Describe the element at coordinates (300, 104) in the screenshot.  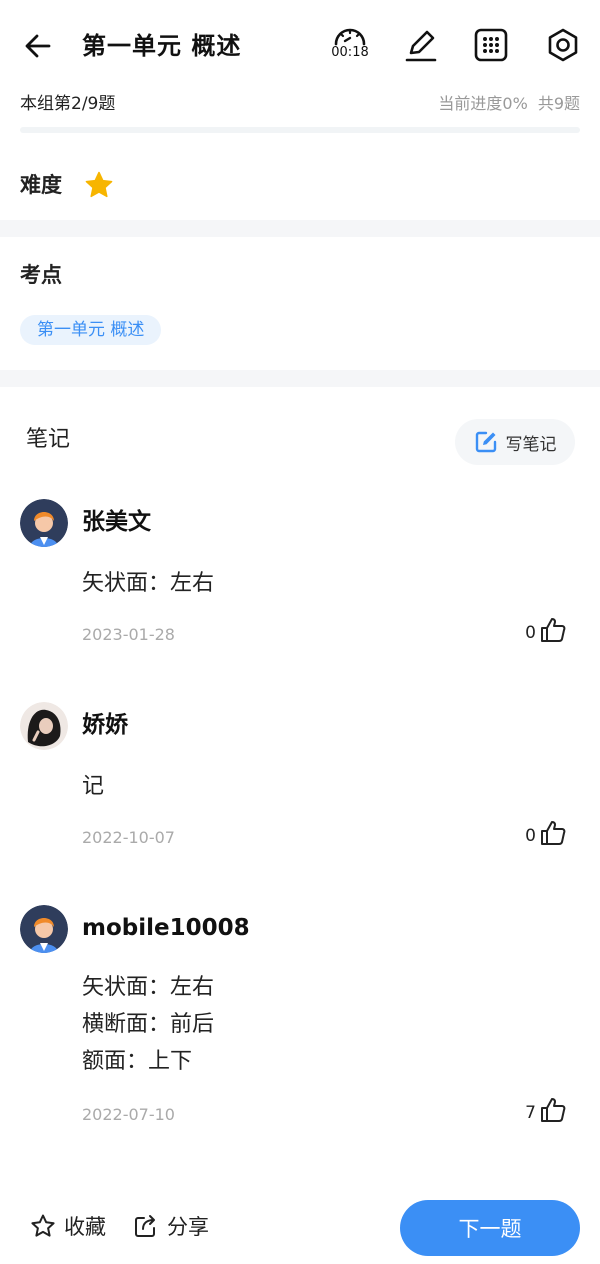
I see `progress-row: 本组第2/9题 当前进度0% 共9题` at that location.